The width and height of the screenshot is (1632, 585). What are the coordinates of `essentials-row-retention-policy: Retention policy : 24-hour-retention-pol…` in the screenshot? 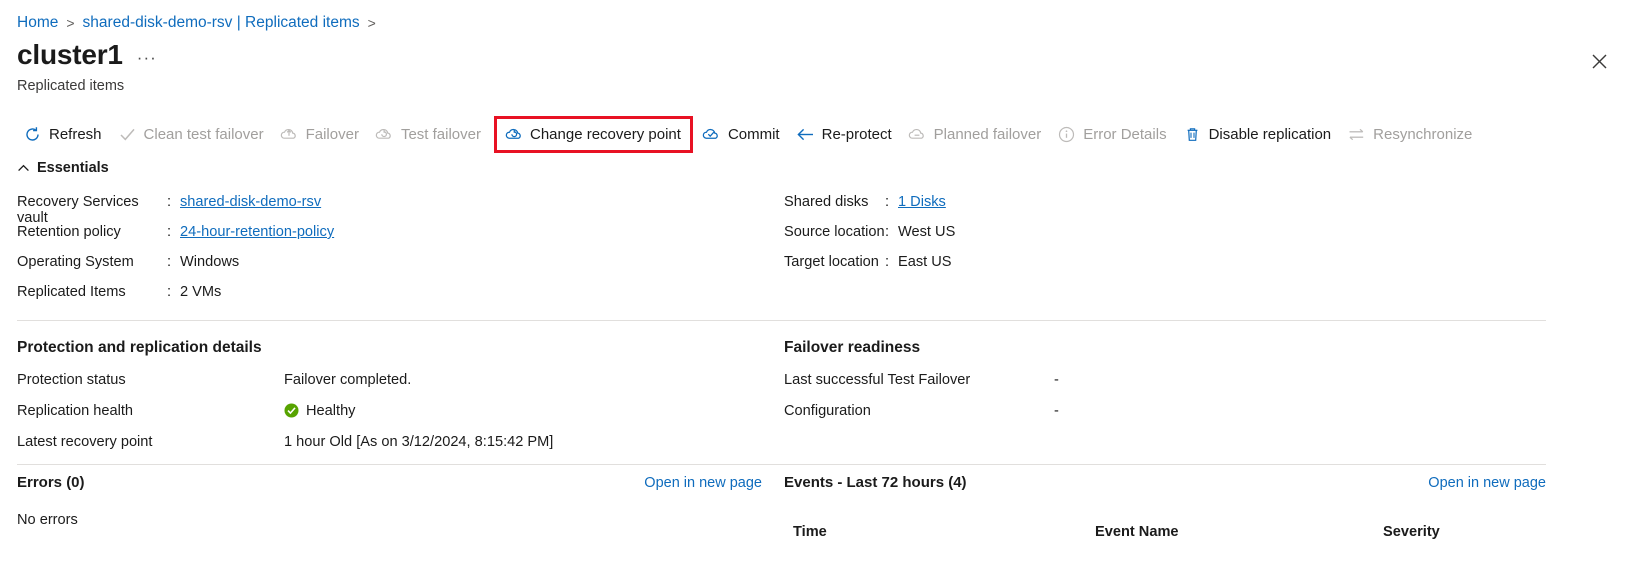 It's located at (175, 239).